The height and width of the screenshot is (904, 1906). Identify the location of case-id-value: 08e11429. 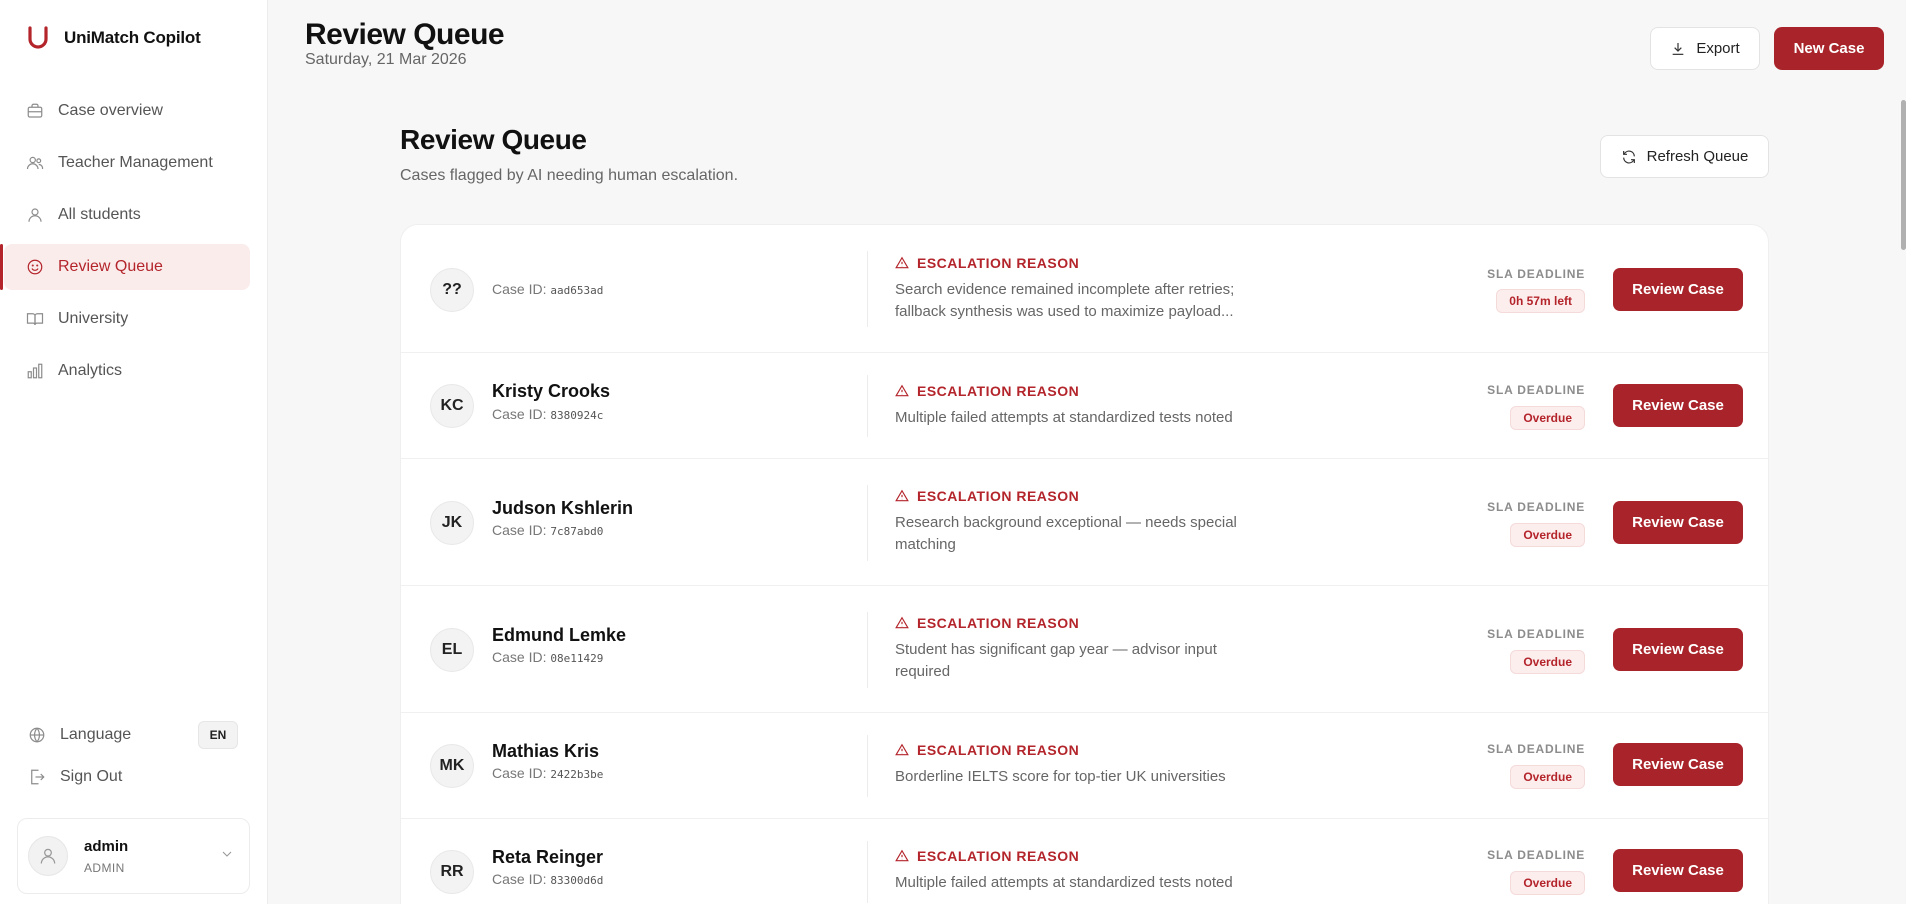
(577, 658).